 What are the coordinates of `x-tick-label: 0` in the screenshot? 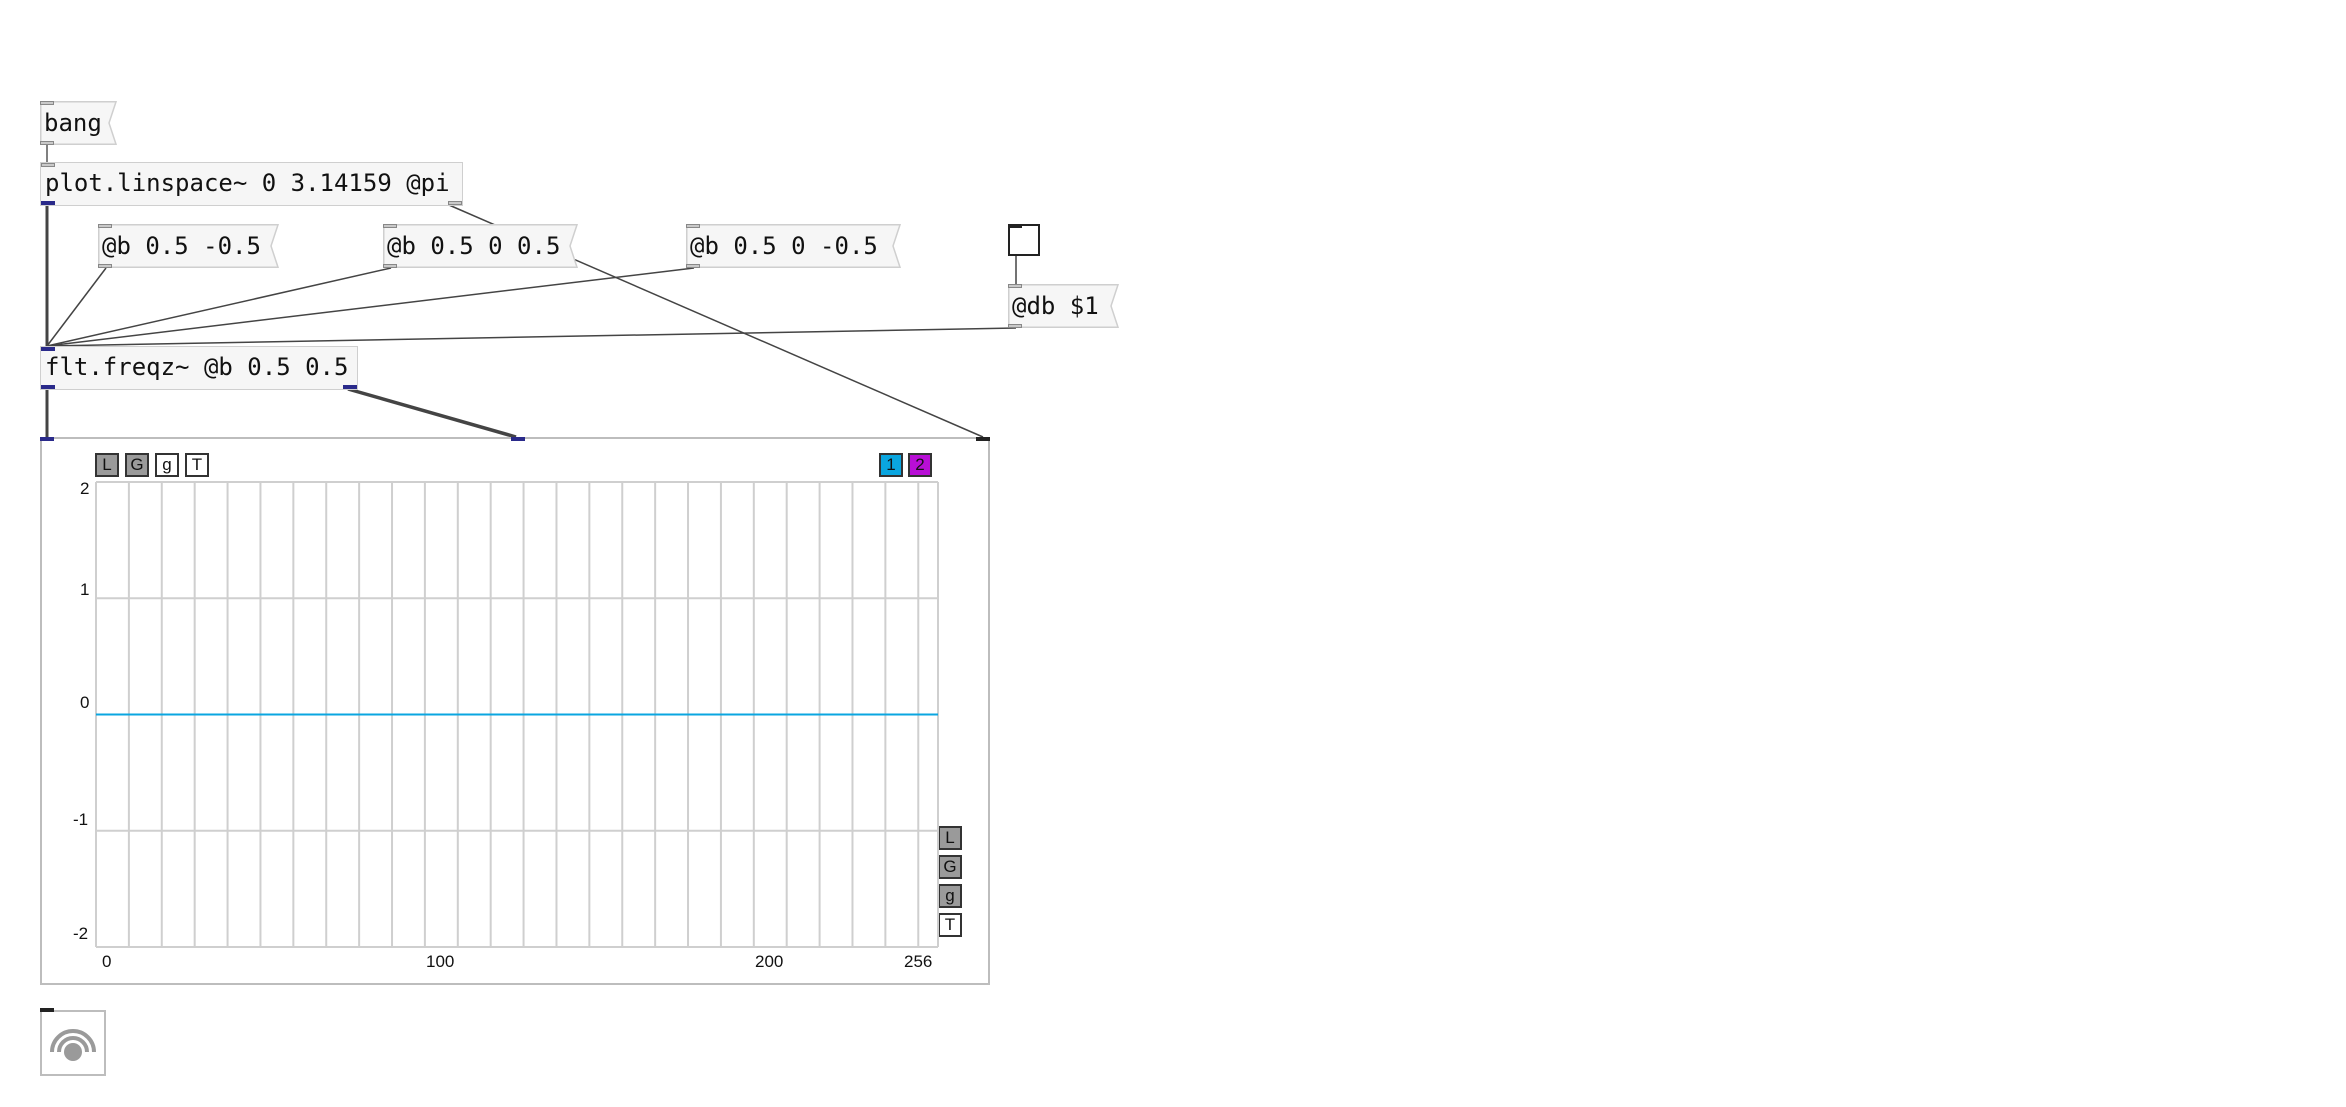 It's located at (107, 961).